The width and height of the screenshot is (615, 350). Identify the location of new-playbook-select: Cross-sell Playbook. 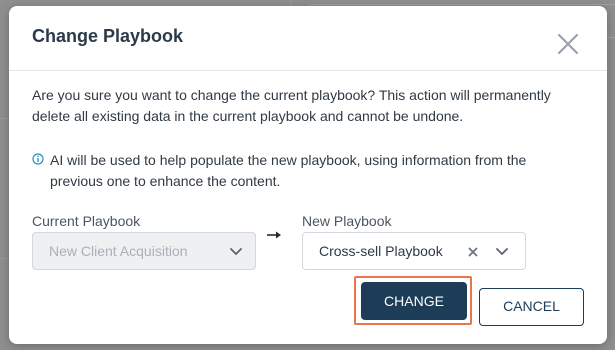
(414, 251).